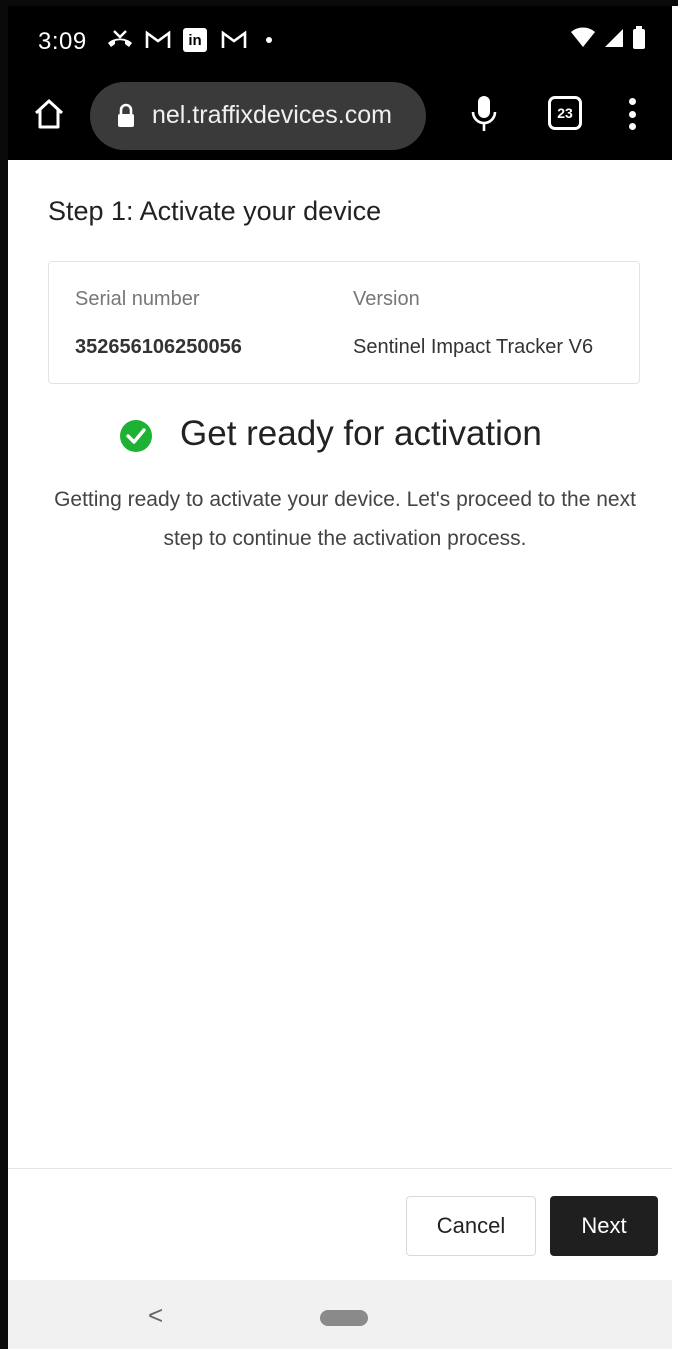  Describe the element at coordinates (126, 118) in the screenshot. I see `lock-icon` at that location.